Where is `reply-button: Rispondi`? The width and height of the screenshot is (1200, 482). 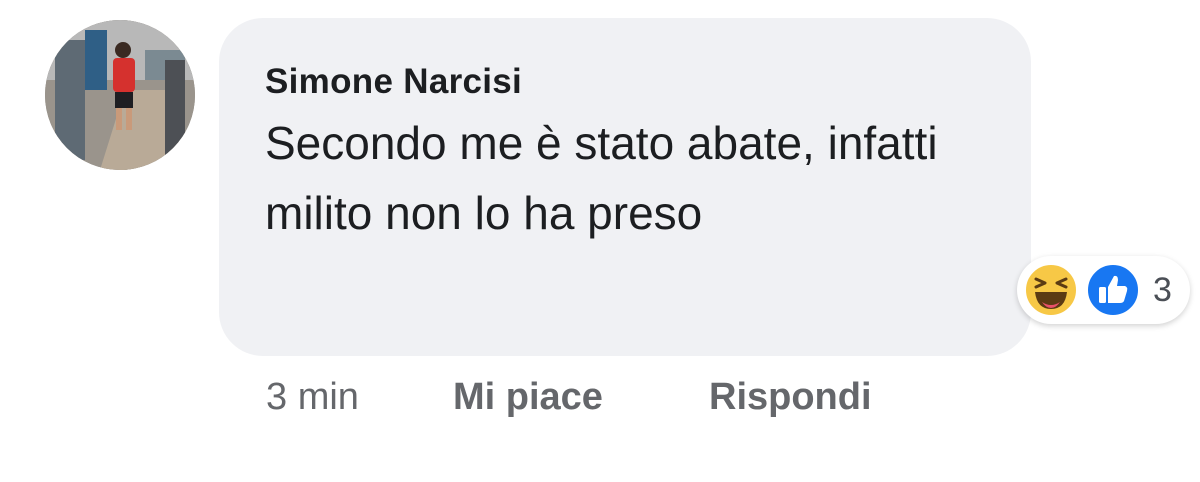 reply-button: Rispondi is located at coordinates (790, 397).